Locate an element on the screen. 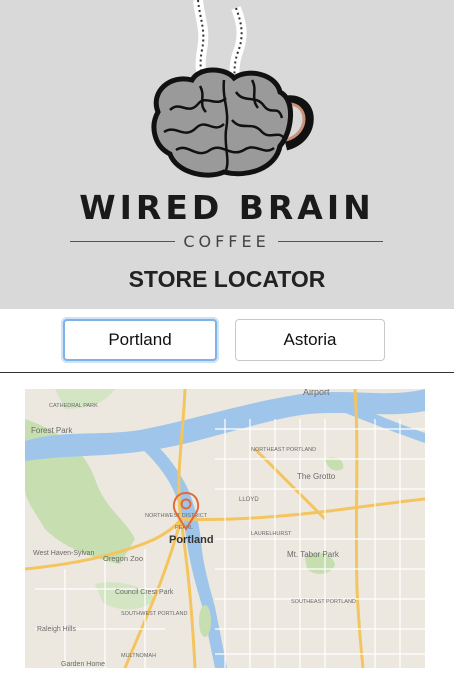 This screenshot has width=454, height=688. map-label-west-haven: West Haven-Sylvan is located at coordinates (63, 553).